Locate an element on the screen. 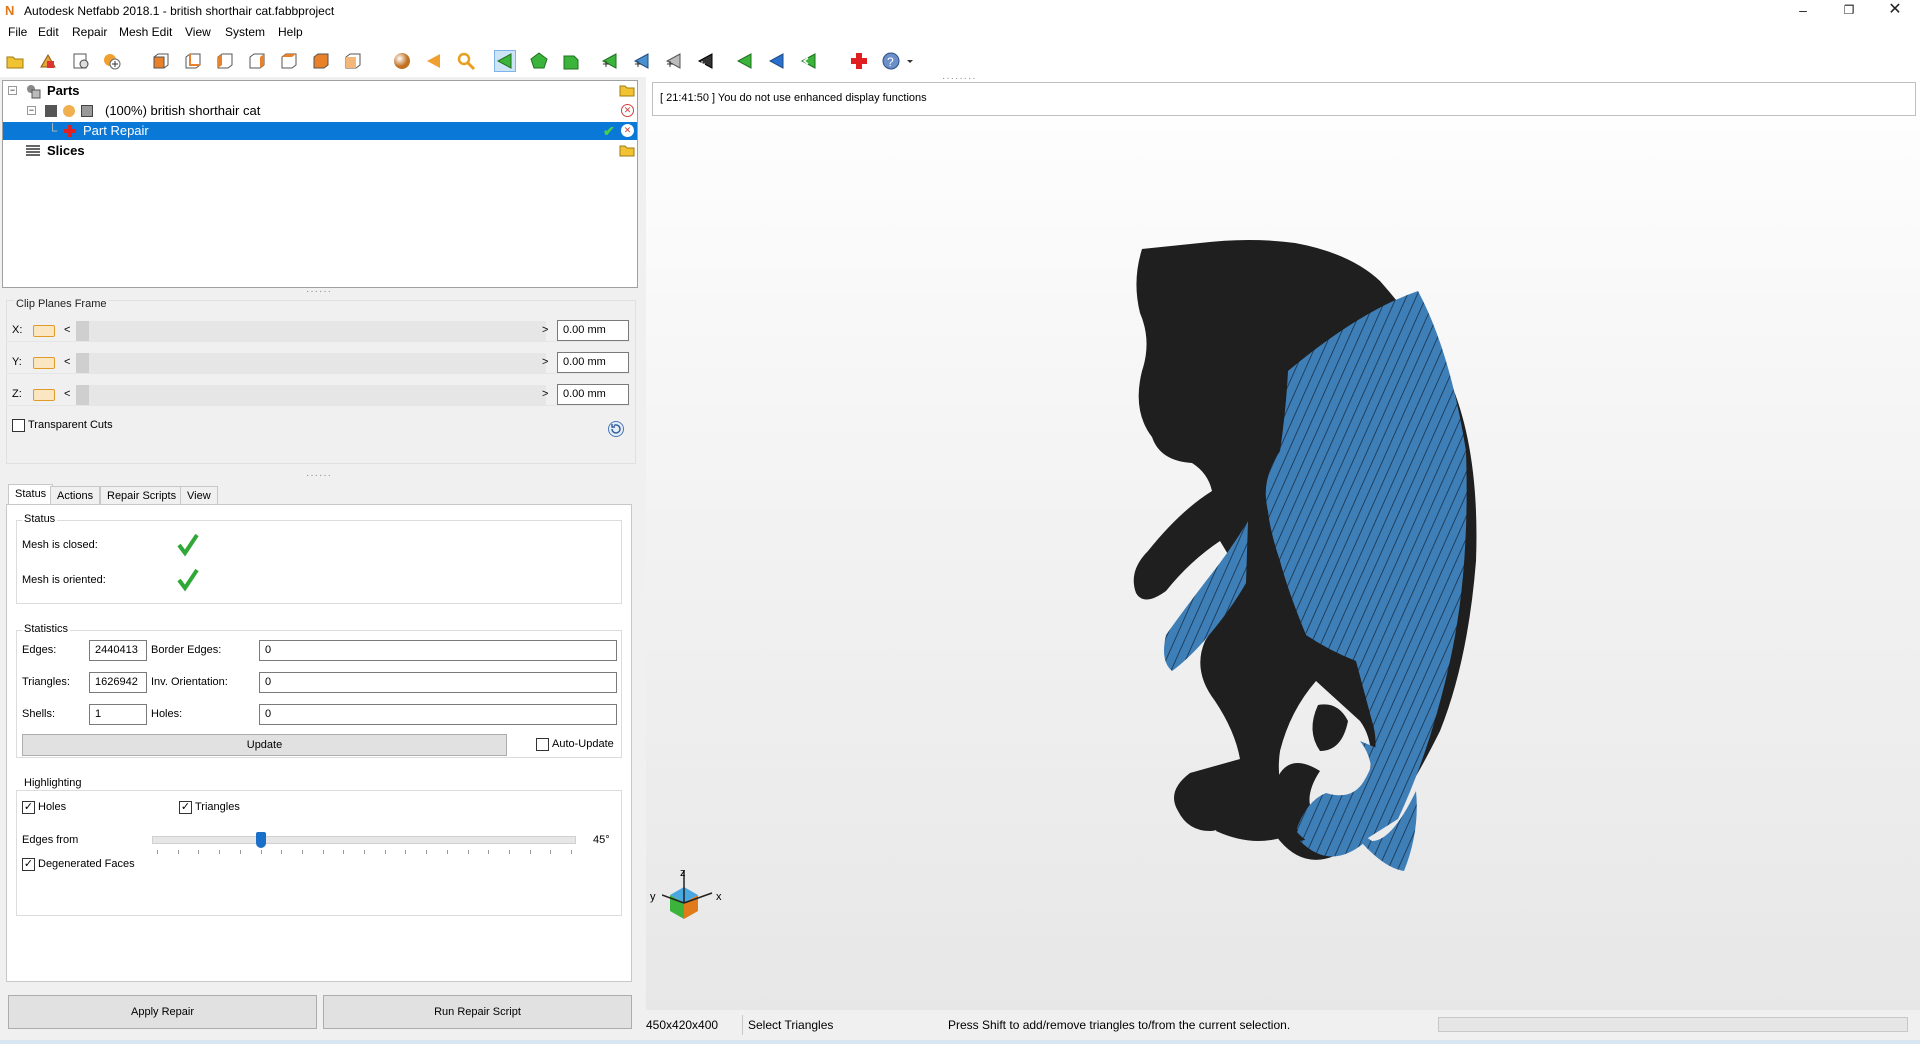 Image resolution: width=1920 pixels, height=1044 pixels. menu-edit: Edit is located at coordinates (48, 32).